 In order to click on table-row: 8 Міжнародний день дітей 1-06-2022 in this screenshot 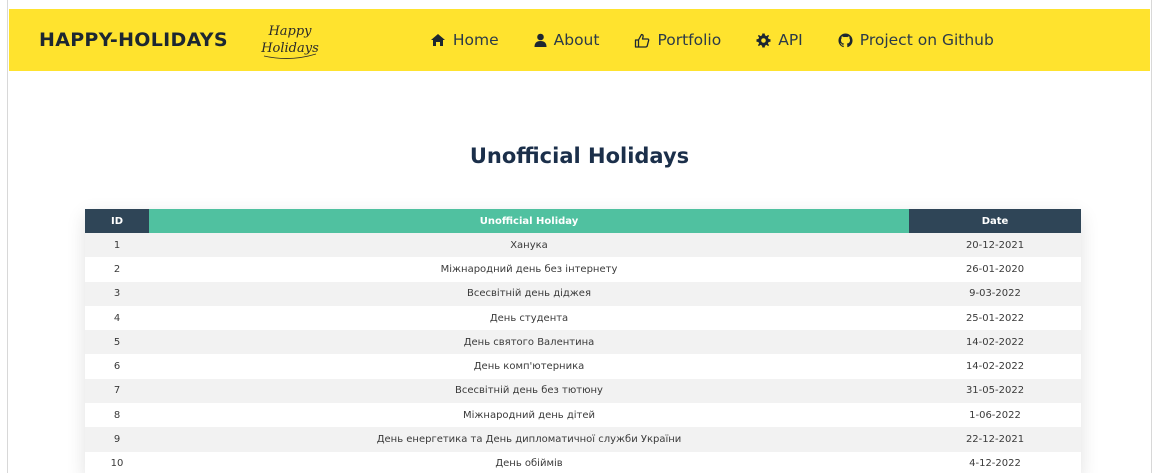, I will do `click(583, 415)`.